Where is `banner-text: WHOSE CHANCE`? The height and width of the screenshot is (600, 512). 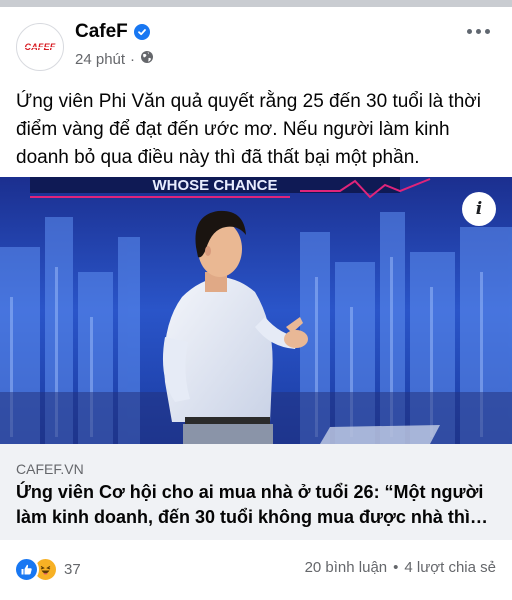 banner-text: WHOSE CHANCE is located at coordinates (214, 185).